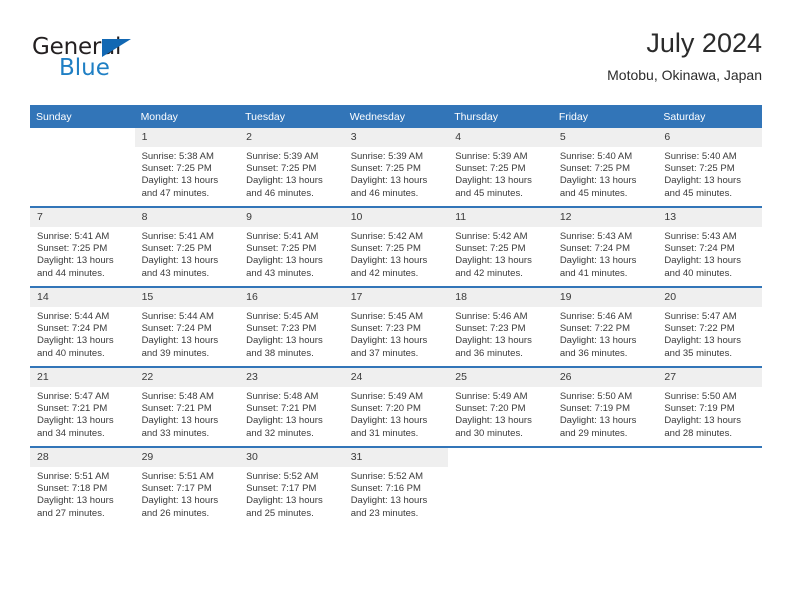 Image resolution: width=792 pixels, height=612 pixels. I want to click on daylight-text-line2: and 37 minutes., so click(384, 353).